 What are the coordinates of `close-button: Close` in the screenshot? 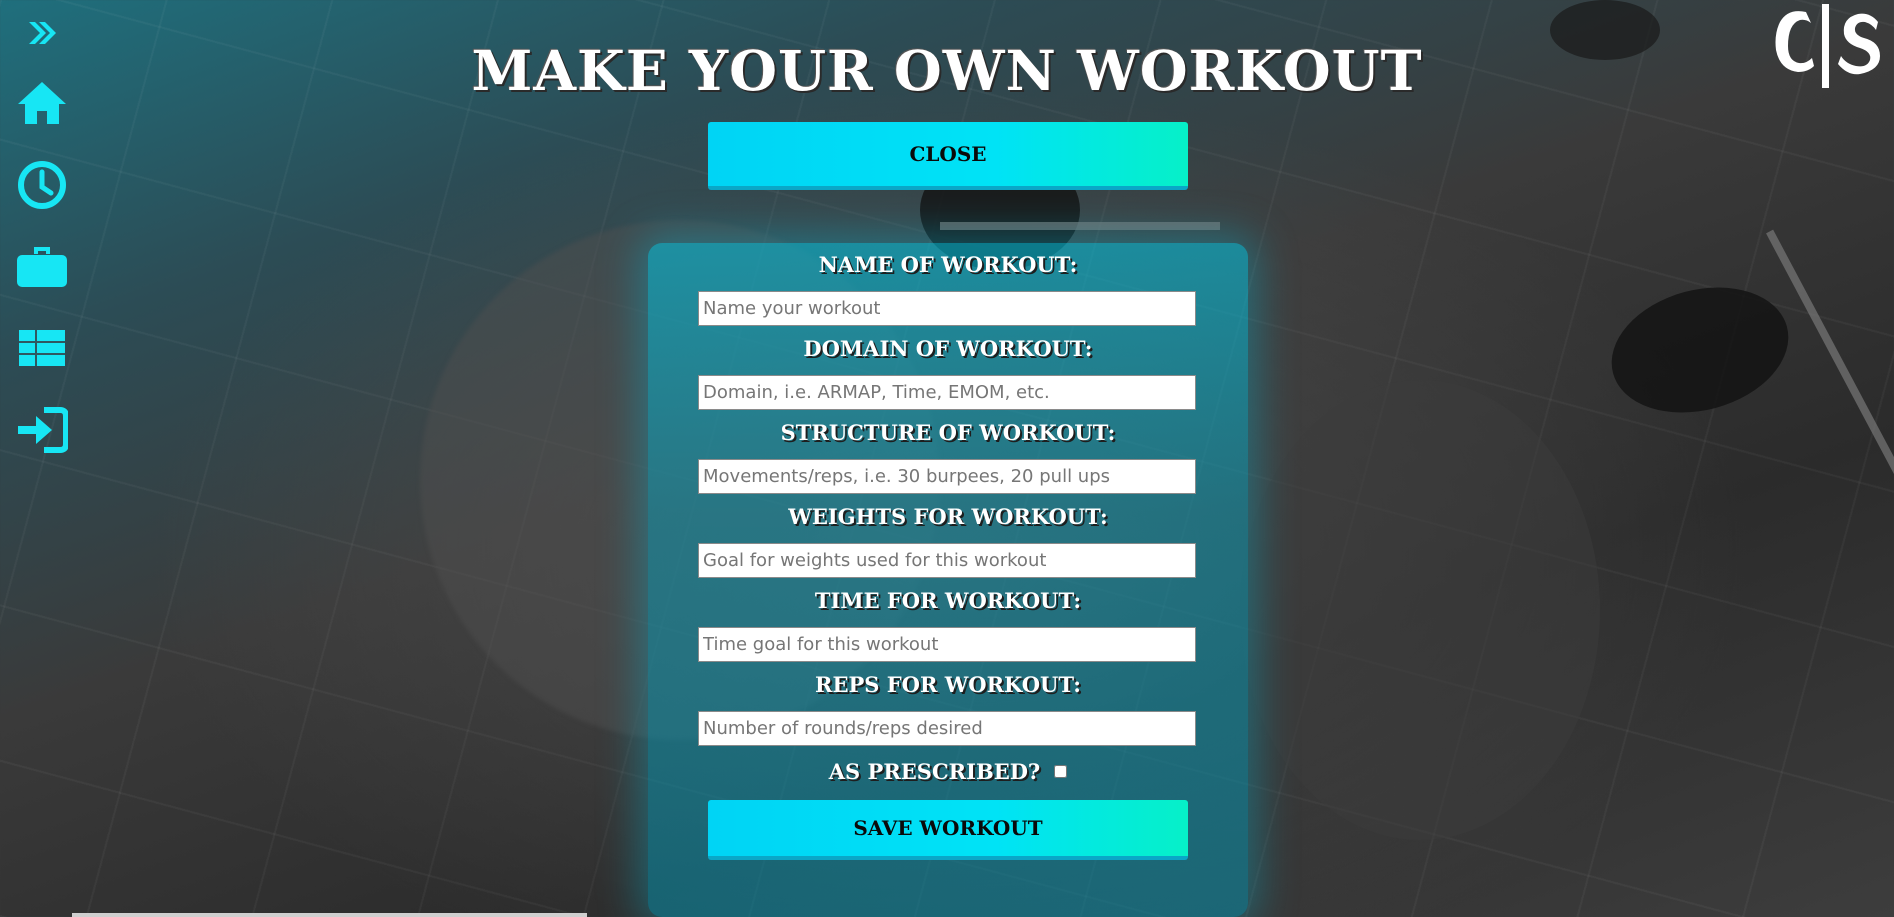 It's located at (948, 156).